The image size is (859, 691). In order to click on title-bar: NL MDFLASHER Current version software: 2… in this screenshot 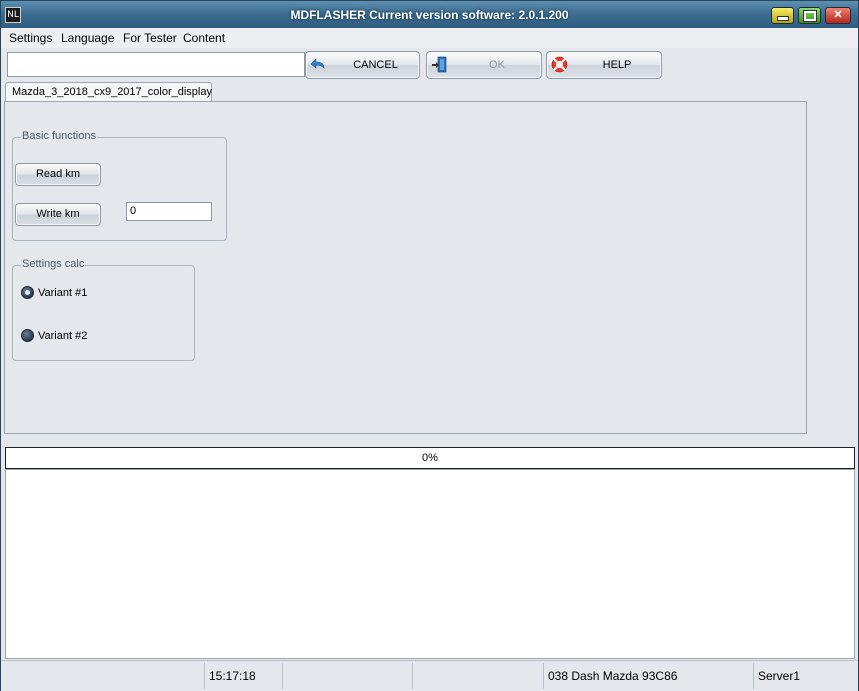, I will do `click(429, 14)`.